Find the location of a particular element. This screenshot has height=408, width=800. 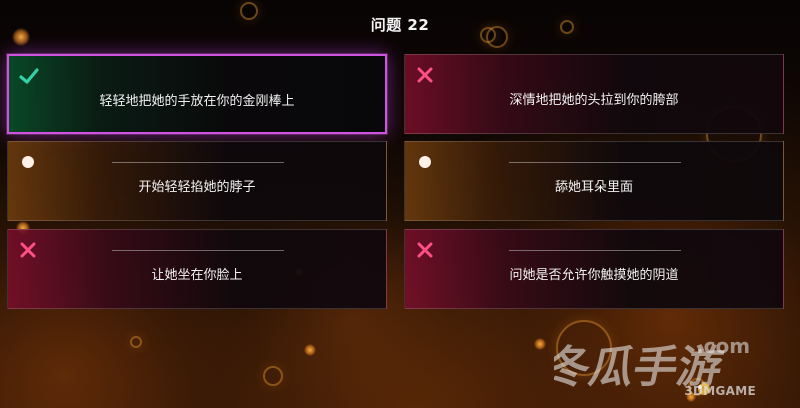

answer-option-1: 轻轻地把她的手放在你的金刚棒上 is located at coordinates (197, 94).